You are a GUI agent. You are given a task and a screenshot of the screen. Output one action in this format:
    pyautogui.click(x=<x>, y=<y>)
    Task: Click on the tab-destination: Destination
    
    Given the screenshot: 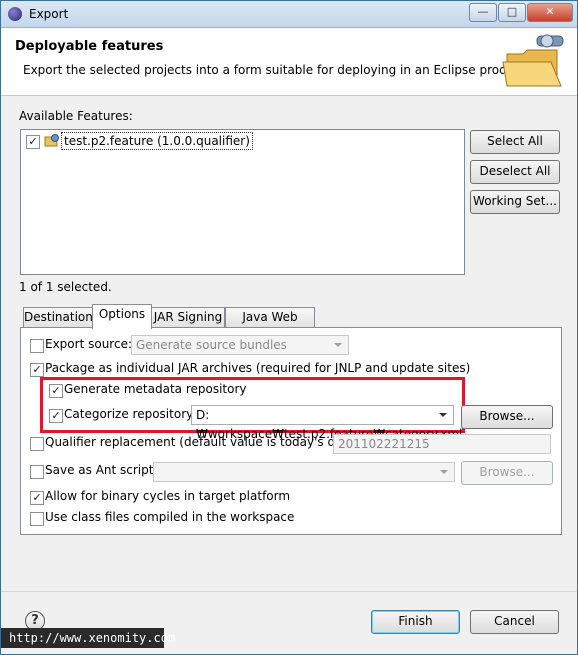 What is the action you would take?
    pyautogui.click(x=58, y=317)
    